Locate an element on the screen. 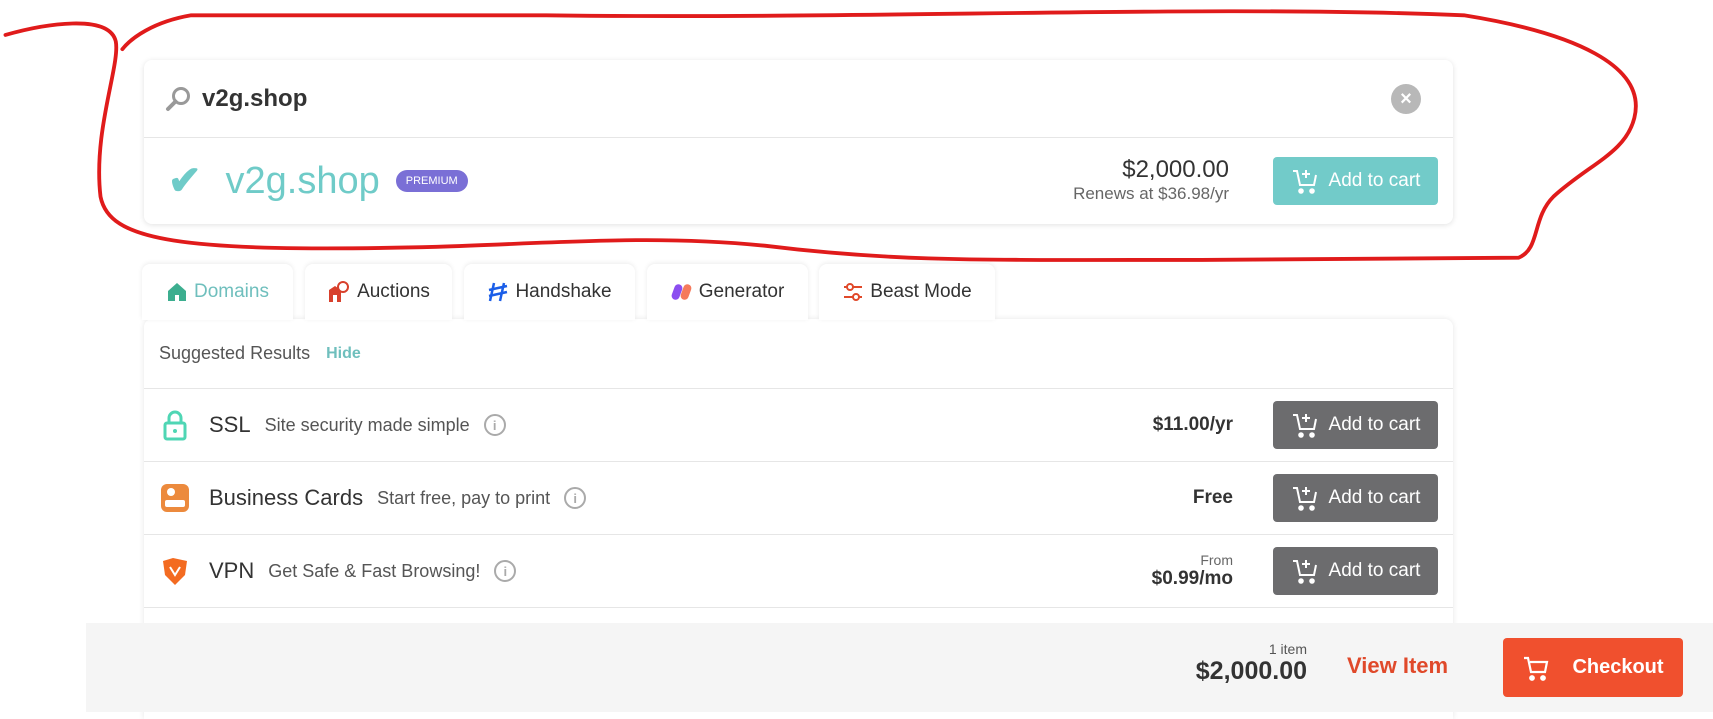 The image size is (1713, 719). tab-beast-mode: Beast Mode is located at coordinates (907, 292).